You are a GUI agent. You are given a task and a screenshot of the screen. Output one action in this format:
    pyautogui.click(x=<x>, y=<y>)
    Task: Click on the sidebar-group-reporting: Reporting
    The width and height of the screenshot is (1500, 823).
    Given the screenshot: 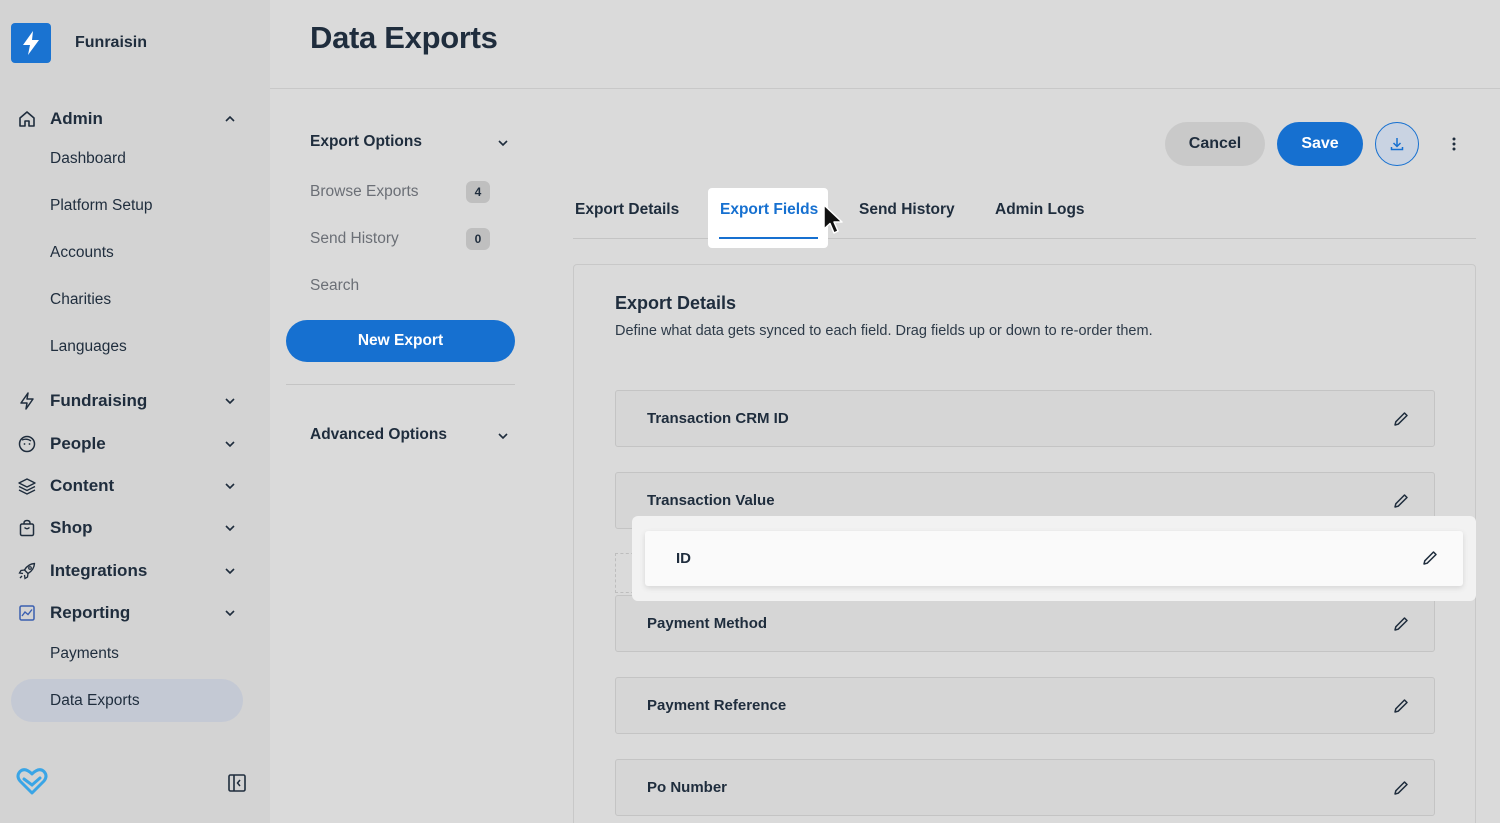 What is the action you would take?
    pyautogui.click(x=131, y=613)
    